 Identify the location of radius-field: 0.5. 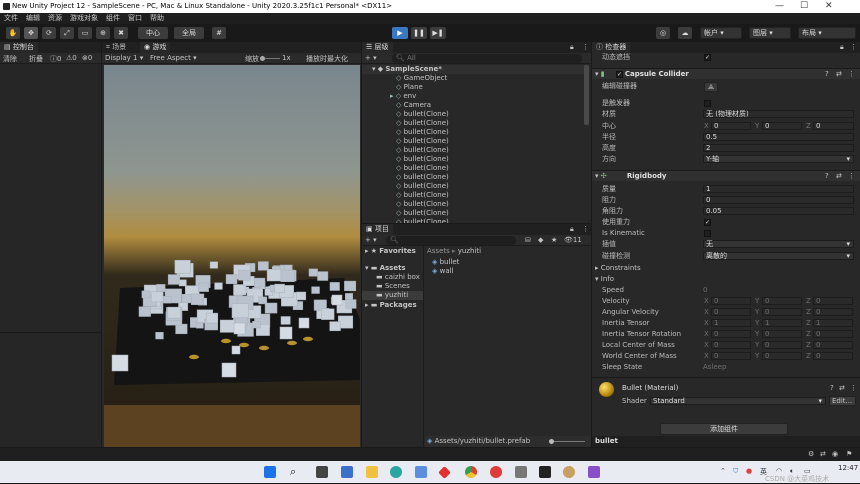
(778, 137).